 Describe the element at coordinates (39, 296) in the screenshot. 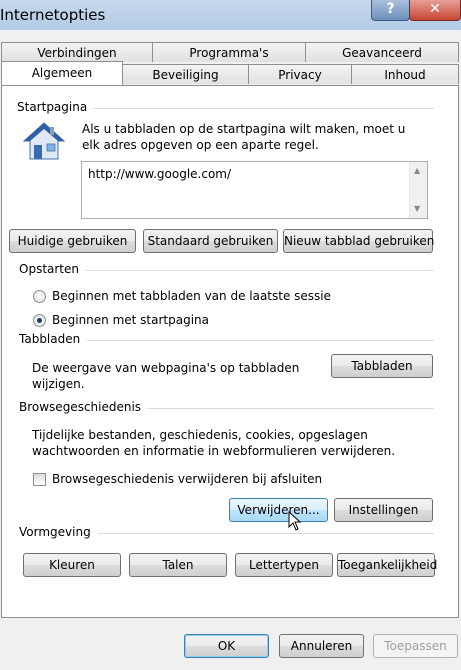

I see `radio-last-session` at that location.